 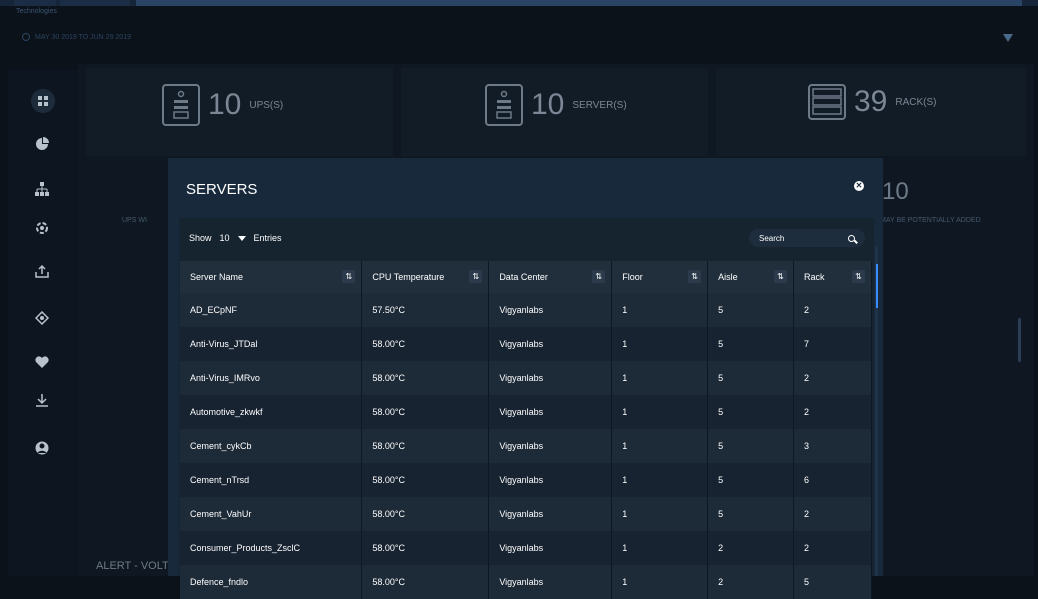 I want to click on col-cpu-temperature: CPU Temperature ⇅, so click(x=425, y=277).